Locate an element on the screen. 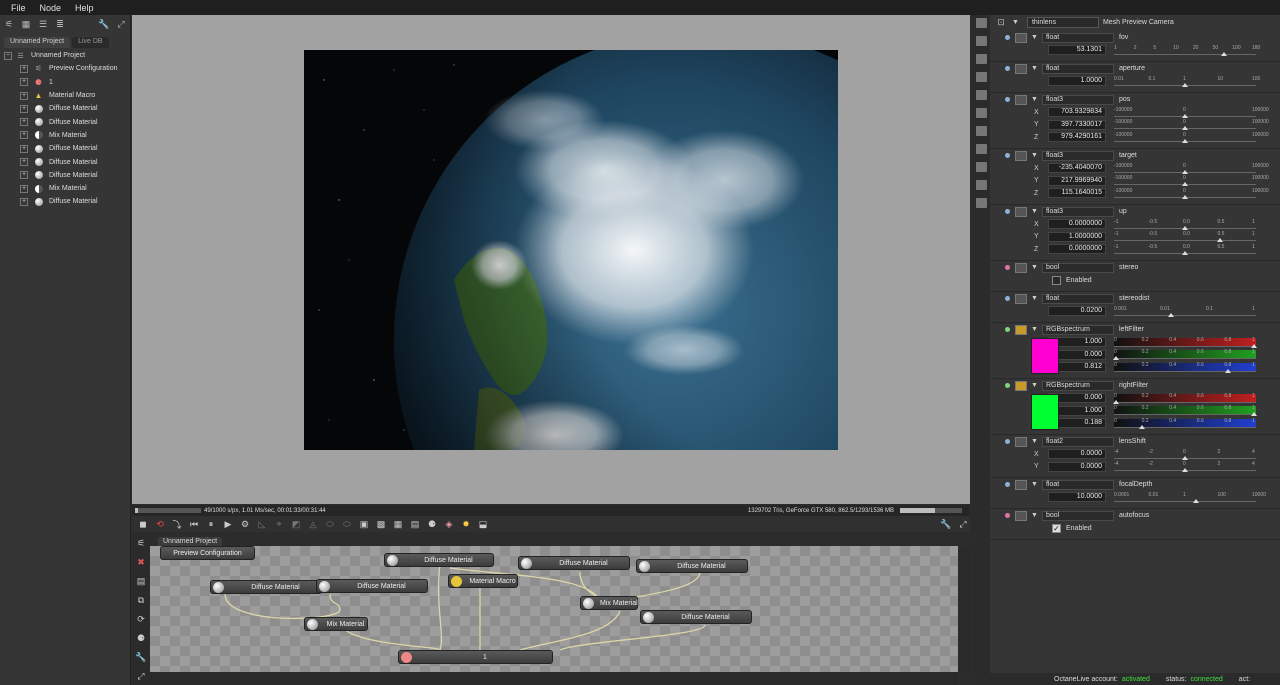 The image size is (1280, 685). tree-item: + ▲ Material Macro is located at coordinates (67, 95).